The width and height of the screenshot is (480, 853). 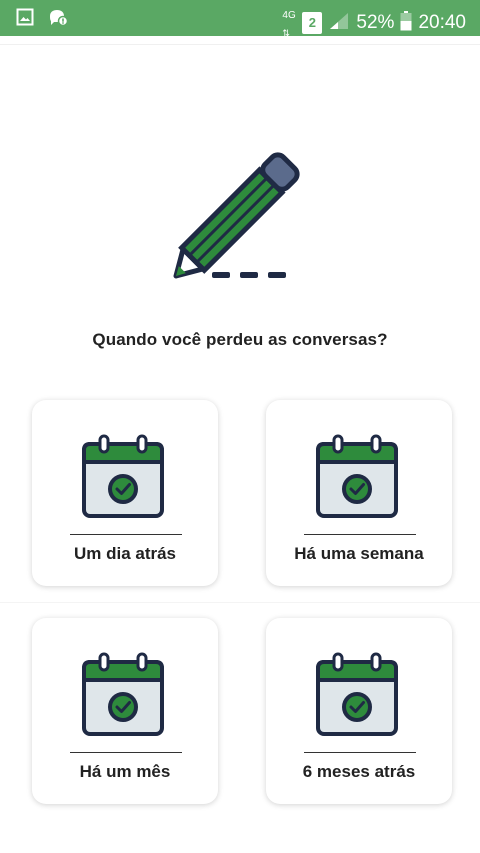 What do you see at coordinates (125, 553) in the screenshot?
I see `option-label: Um dia atrás` at bounding box center [125, 553].